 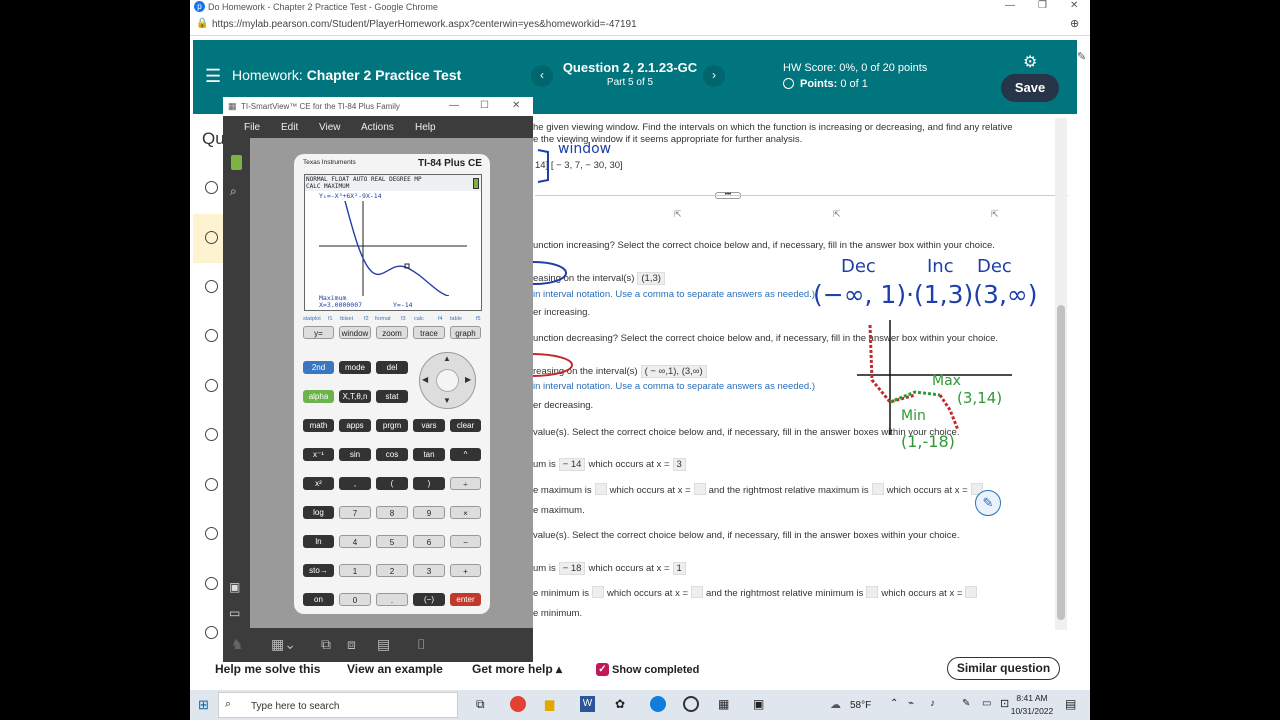 I want to click on battery-icon: ▭, so click(x=986, y=703).